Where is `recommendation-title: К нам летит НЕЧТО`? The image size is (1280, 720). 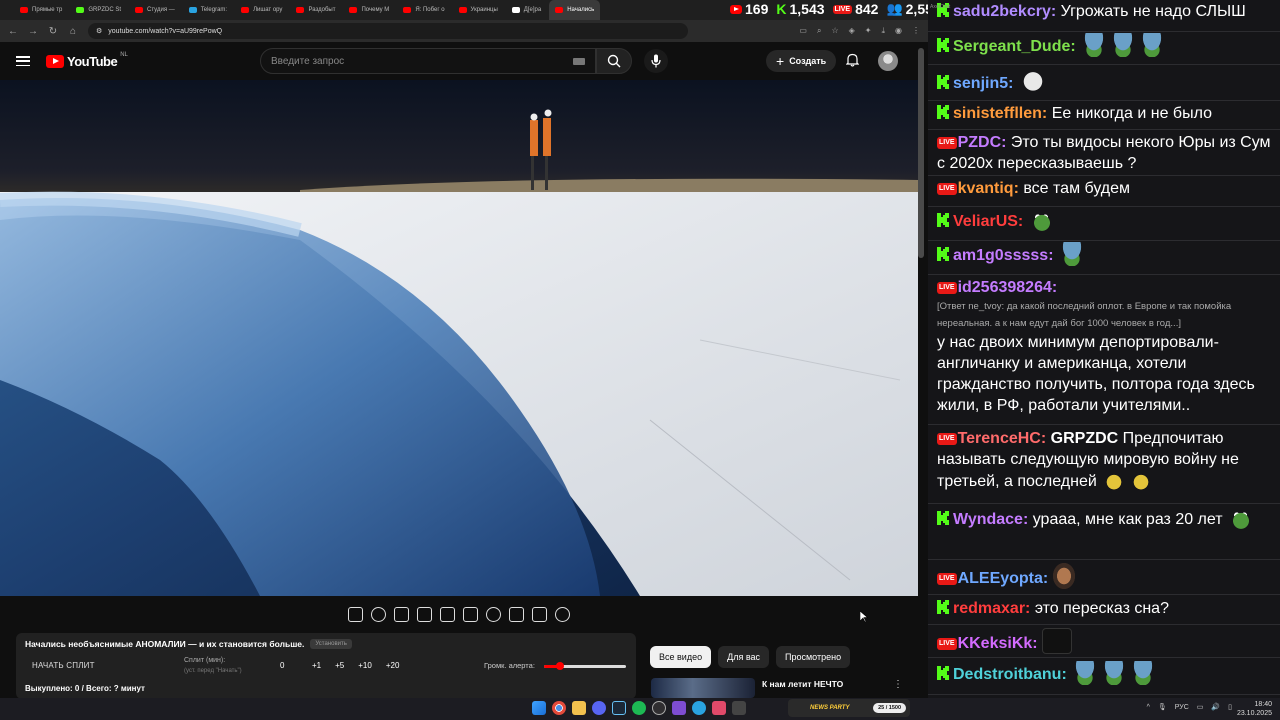
recommendation-title: К нам летит НЕЧТО is located at coordinates (802, 684).